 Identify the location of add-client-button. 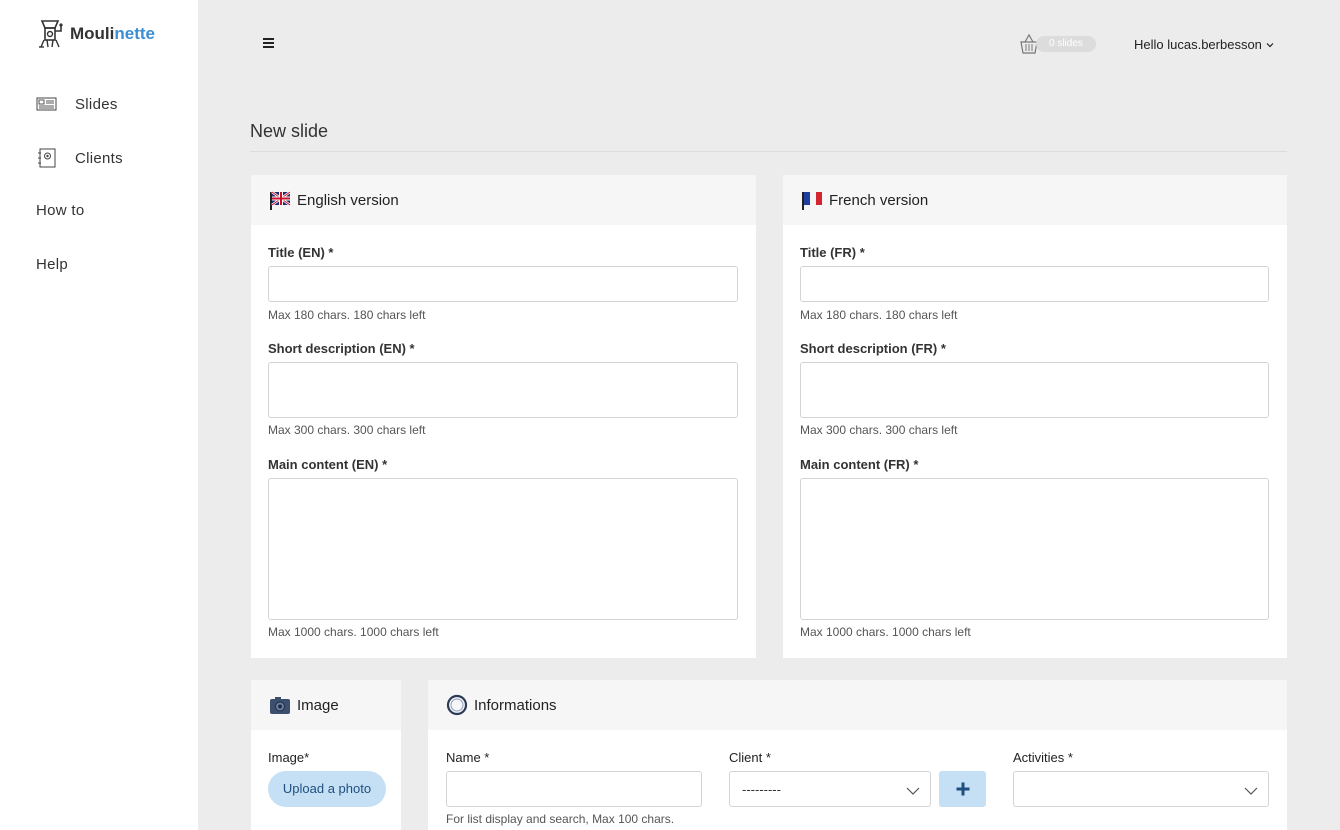
(962, 789).